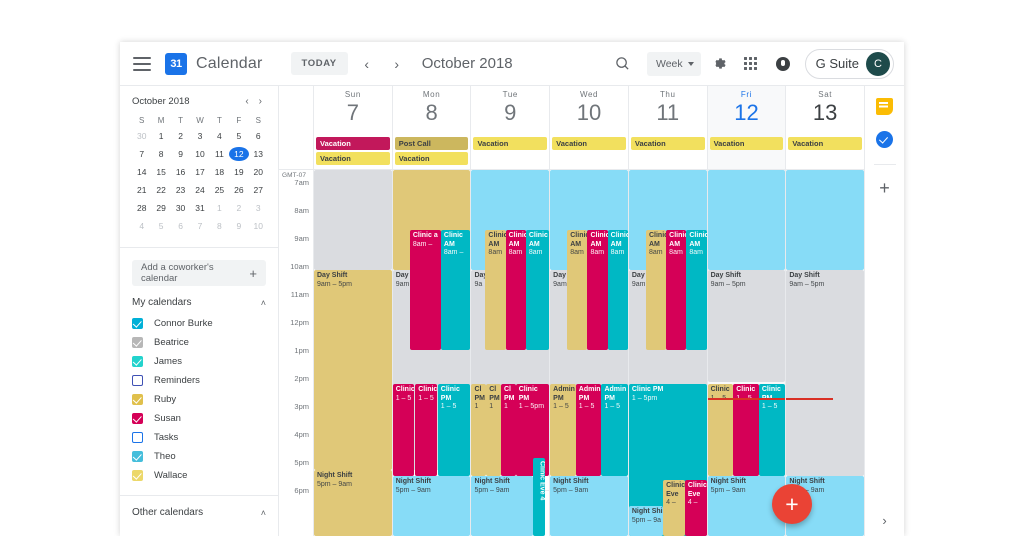  Describe the element at coordinates (260, 101) in the screenshot. I see `mini-calendar-next: ›` at that location.